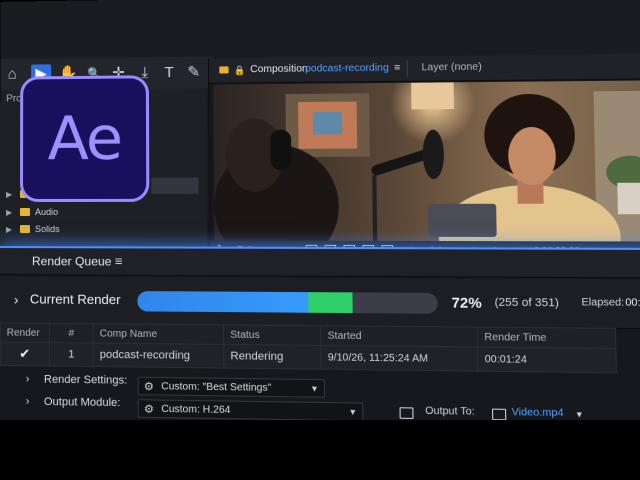  I want to click on output-module-label: Output Module:, so click(82, 402).